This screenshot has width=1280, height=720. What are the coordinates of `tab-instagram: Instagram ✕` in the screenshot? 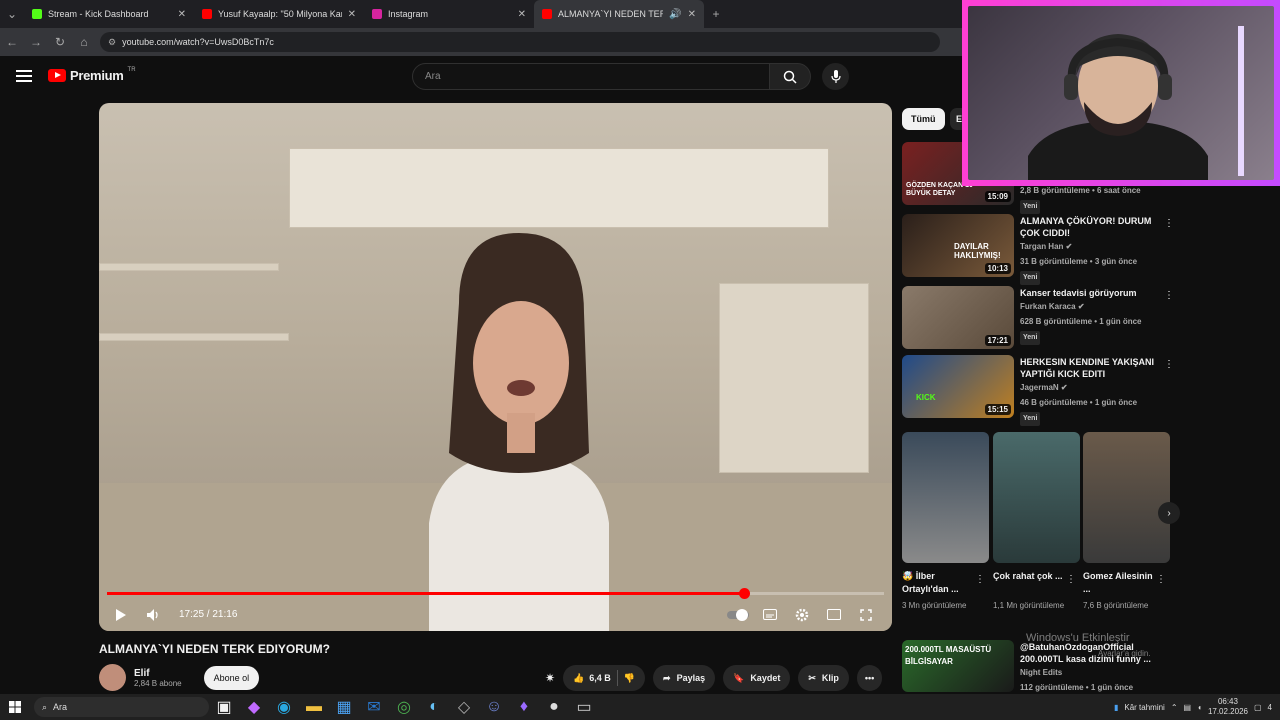 It's located at (449, 14).